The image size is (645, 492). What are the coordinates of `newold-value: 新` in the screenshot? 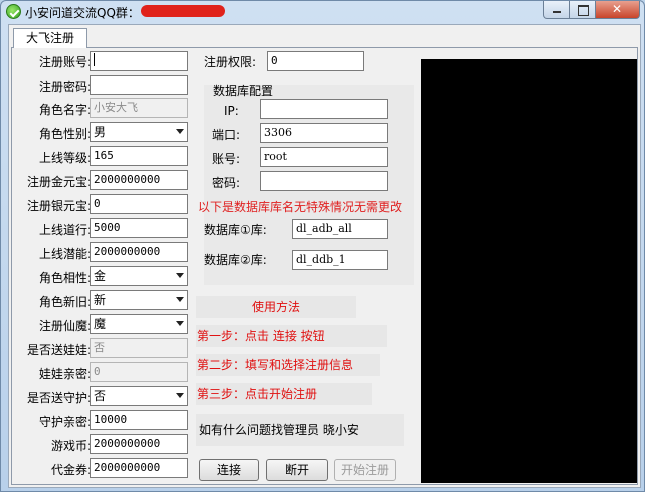 It's located at (100, 300).